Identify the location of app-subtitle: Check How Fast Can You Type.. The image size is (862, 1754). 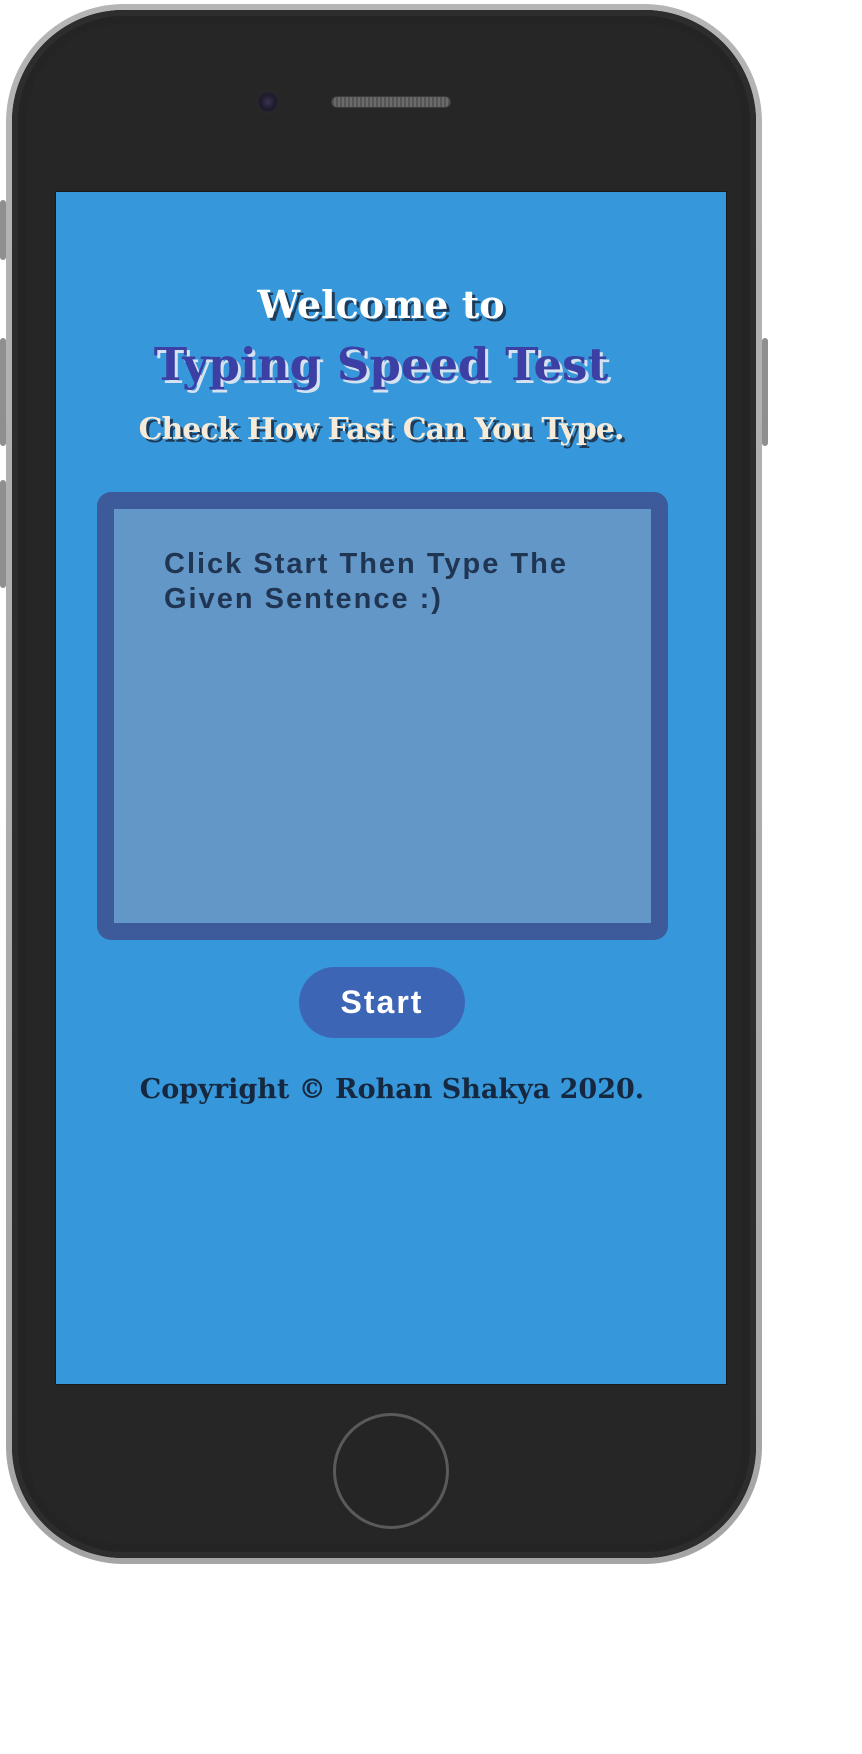
(381, 429).